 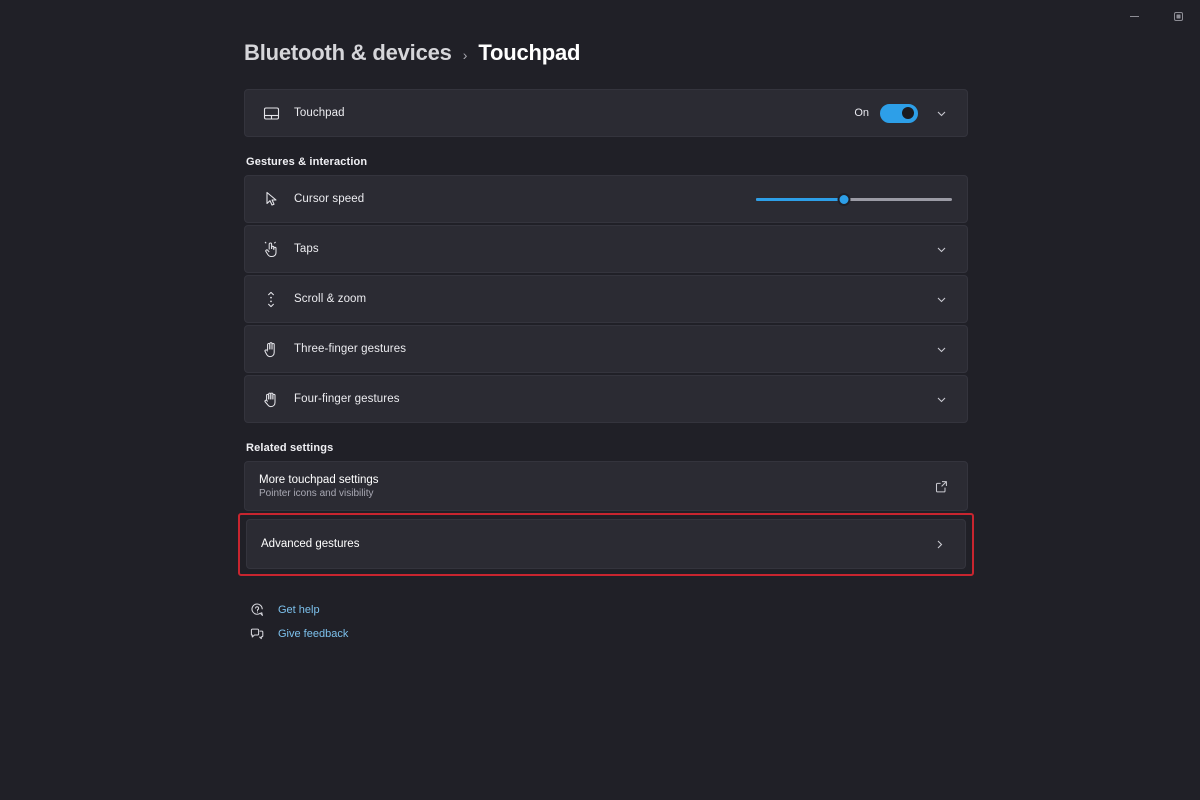 What do you see at coordinates (800, 199) in the screenshot?
I see `slider-fill` at bounding box center [800, 199].